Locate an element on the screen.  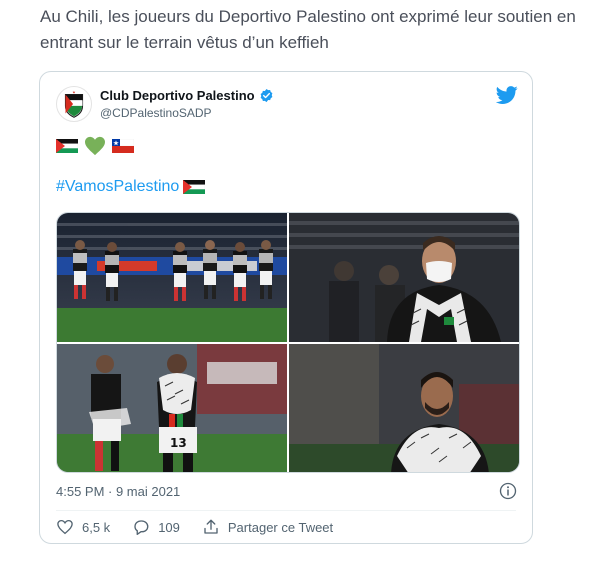
hashtag-row: #VamosPalestino is located at coordinates (131, 187).